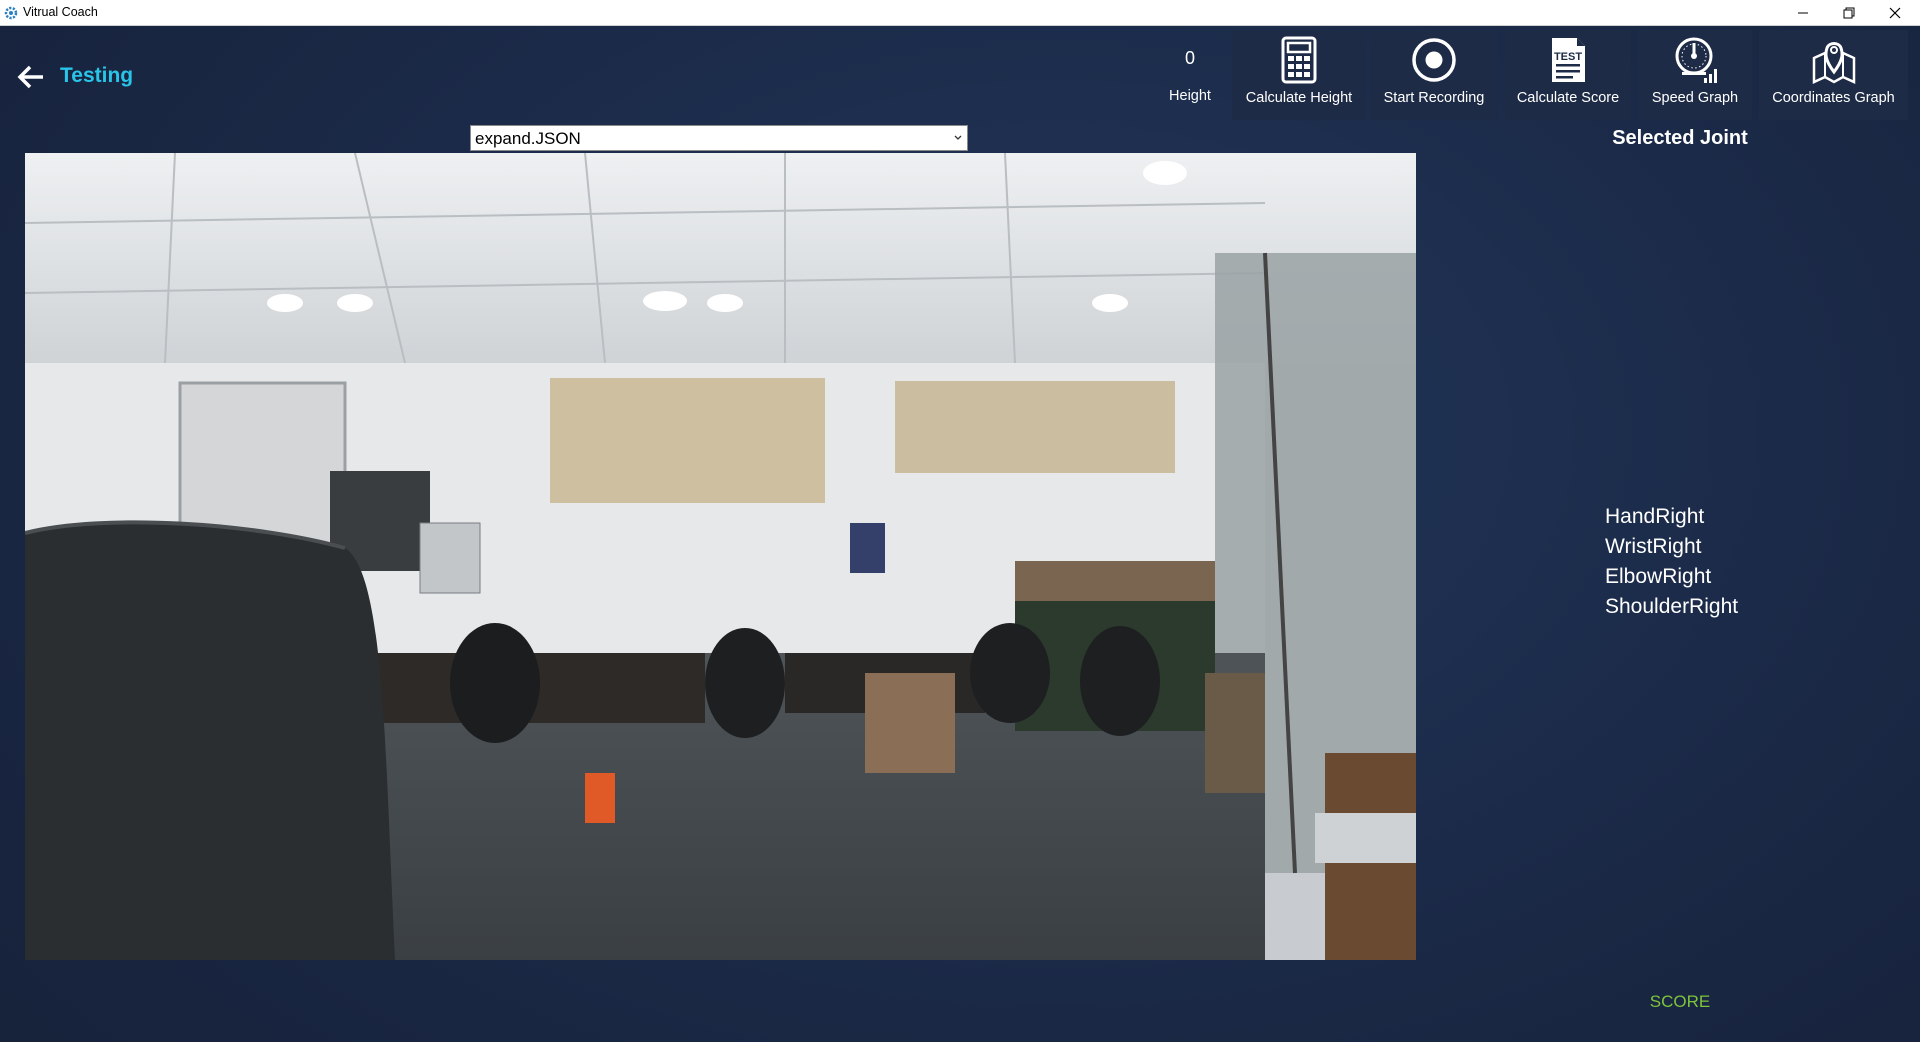  I want to click on file-select-value: expand.JSON, so click(528, 138).